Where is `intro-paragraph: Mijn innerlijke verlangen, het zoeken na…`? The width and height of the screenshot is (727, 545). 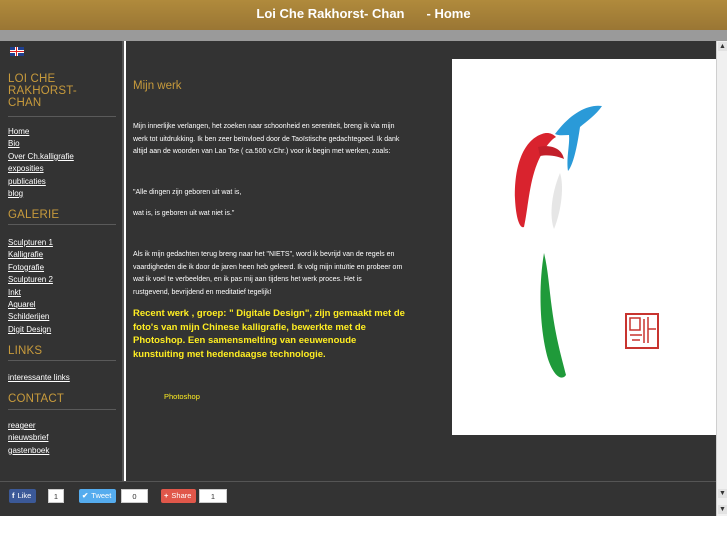
intro-paragraph: Mijn innerlijke verlangen, het zoeken na… is located at coordinates (266, 139).